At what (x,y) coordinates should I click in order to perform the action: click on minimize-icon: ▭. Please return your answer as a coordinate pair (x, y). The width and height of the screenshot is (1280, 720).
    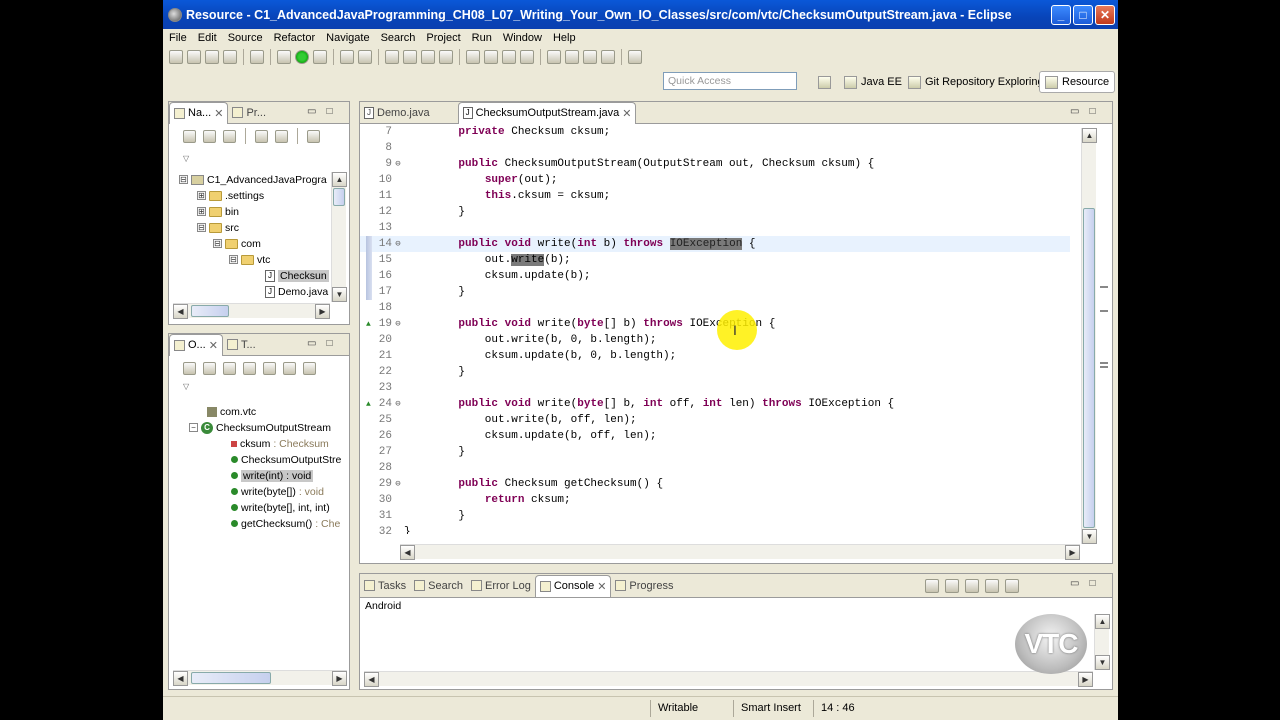
    Looking at the image, I should click on (311, 343).